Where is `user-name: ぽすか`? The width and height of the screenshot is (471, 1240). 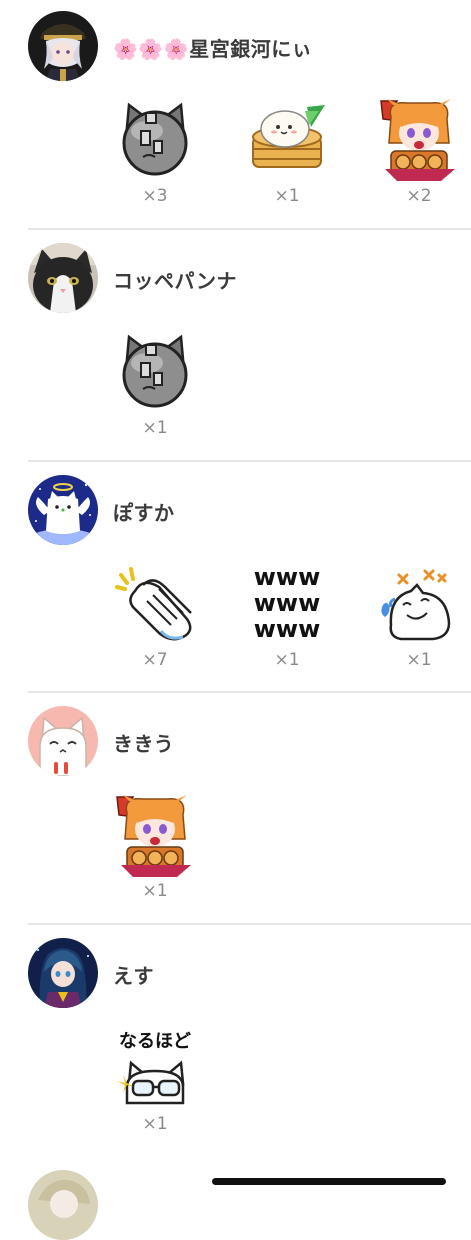
user-name: ぽすか is located at coordinates (144, 513).